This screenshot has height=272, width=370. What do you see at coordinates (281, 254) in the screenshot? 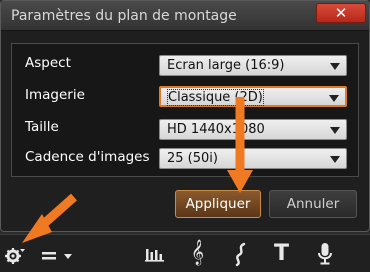
I see `text-title-icon: T` at bounding box center [281, 254].